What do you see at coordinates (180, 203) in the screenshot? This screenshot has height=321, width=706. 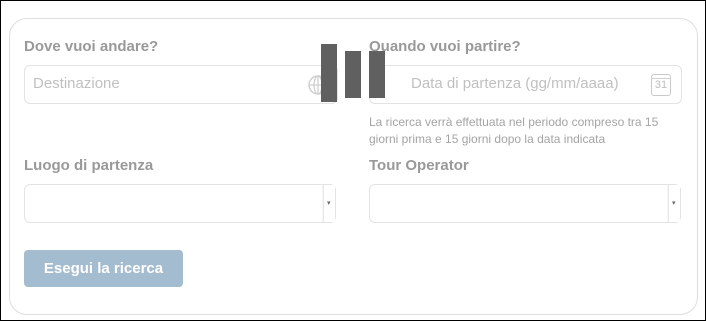 I see `departure-place-select: ▾` at bounding box center [180, 203].